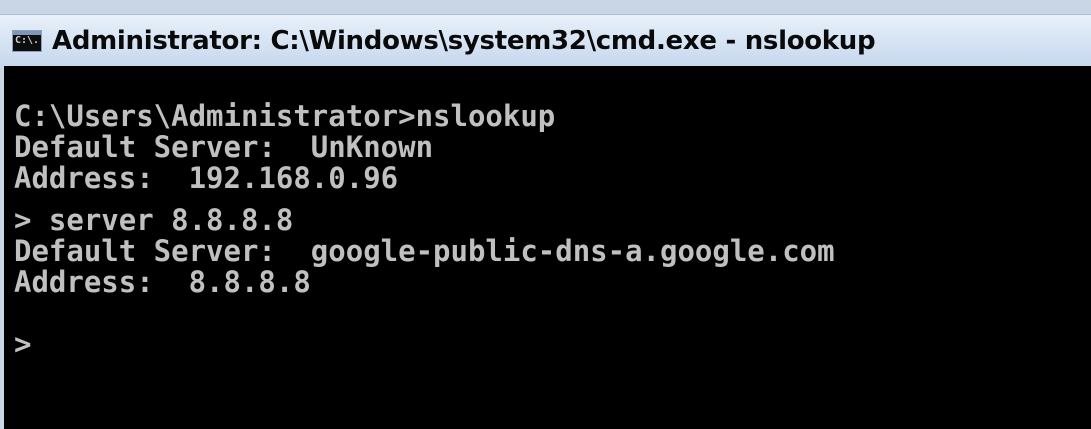 The width and height of the screenshot is (1091, 429). What do you see at coordinates (206, 178) in the screenshot?
I see `console-line: Address: 192.168.0.96` at bounding box center [206, 178].